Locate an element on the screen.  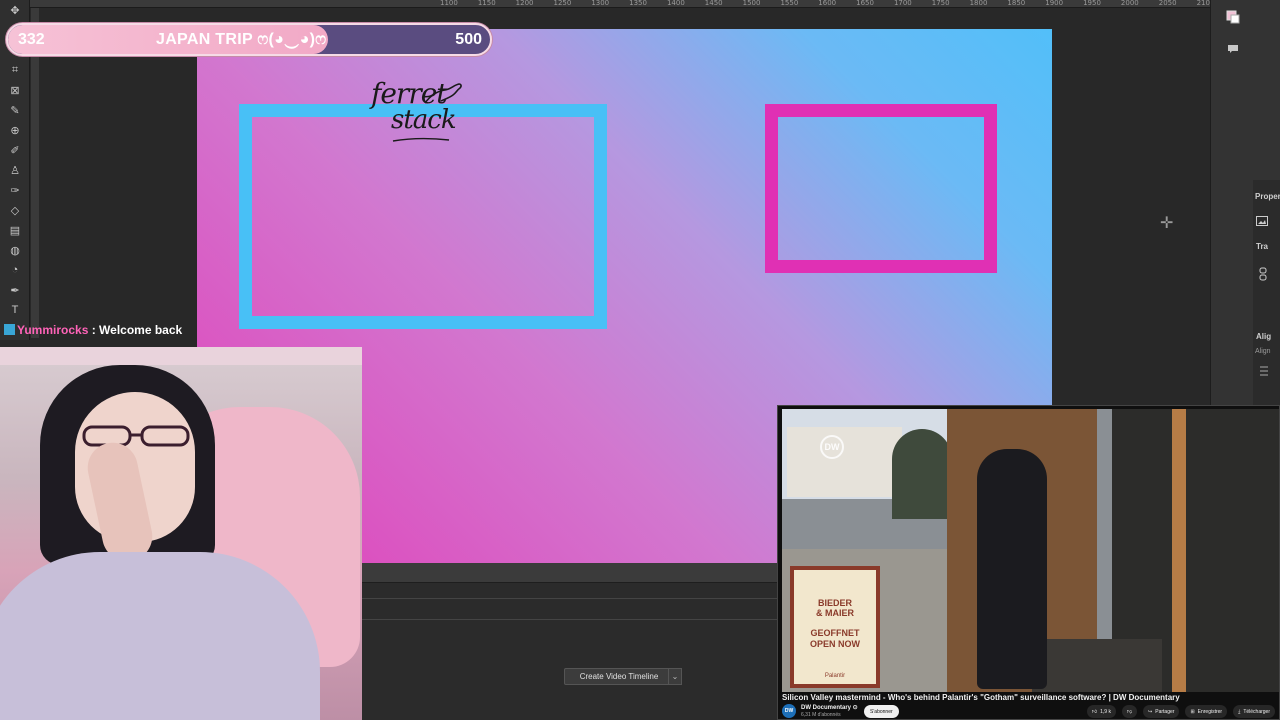
download-icon: ⤓ is located at coordinates (1239, 711).